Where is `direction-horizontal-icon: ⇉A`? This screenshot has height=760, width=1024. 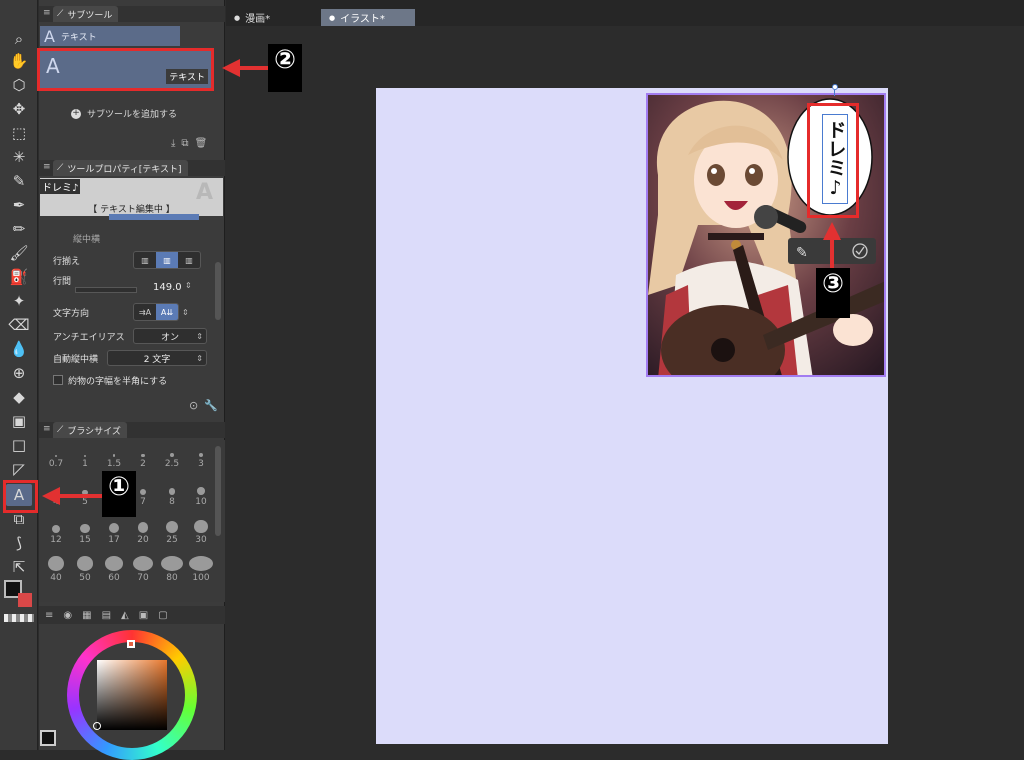
direction-horizontal-icon: ⇉A is located at coordinates (145, 312).